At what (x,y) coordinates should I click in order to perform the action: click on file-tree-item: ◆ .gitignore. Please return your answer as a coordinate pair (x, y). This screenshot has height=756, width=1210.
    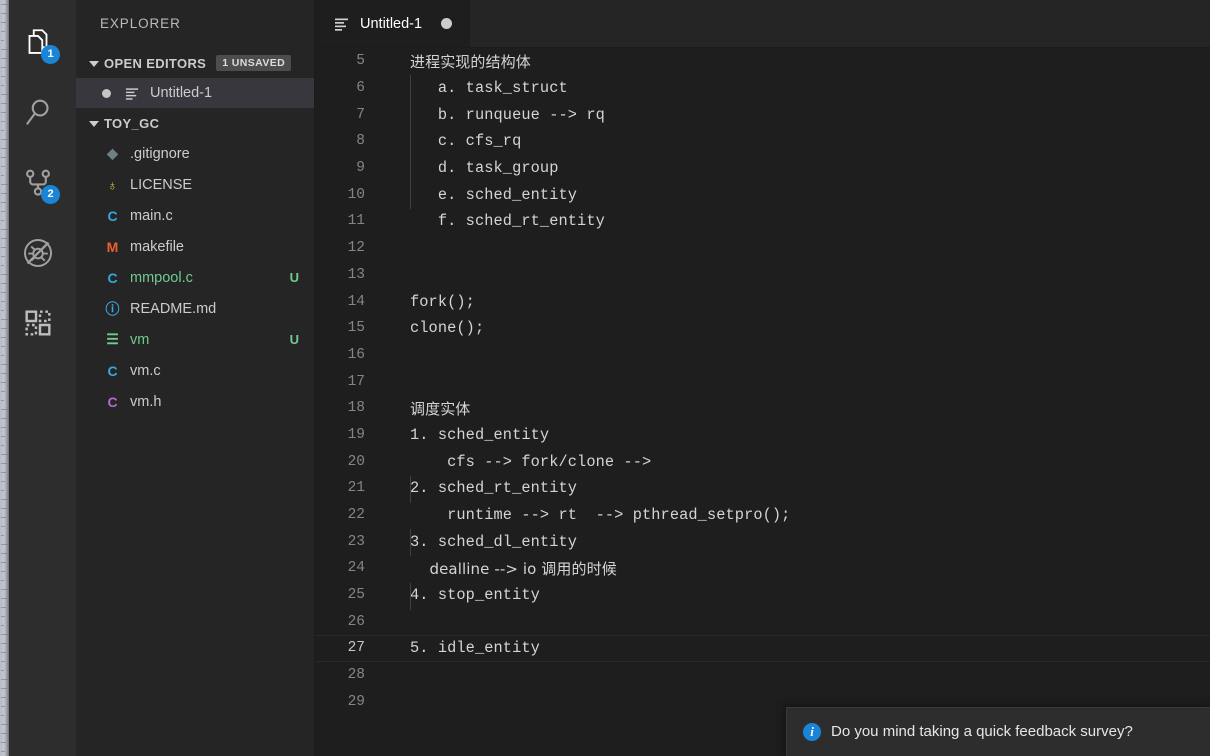
    Looking at the image, I should click on (195, 153).